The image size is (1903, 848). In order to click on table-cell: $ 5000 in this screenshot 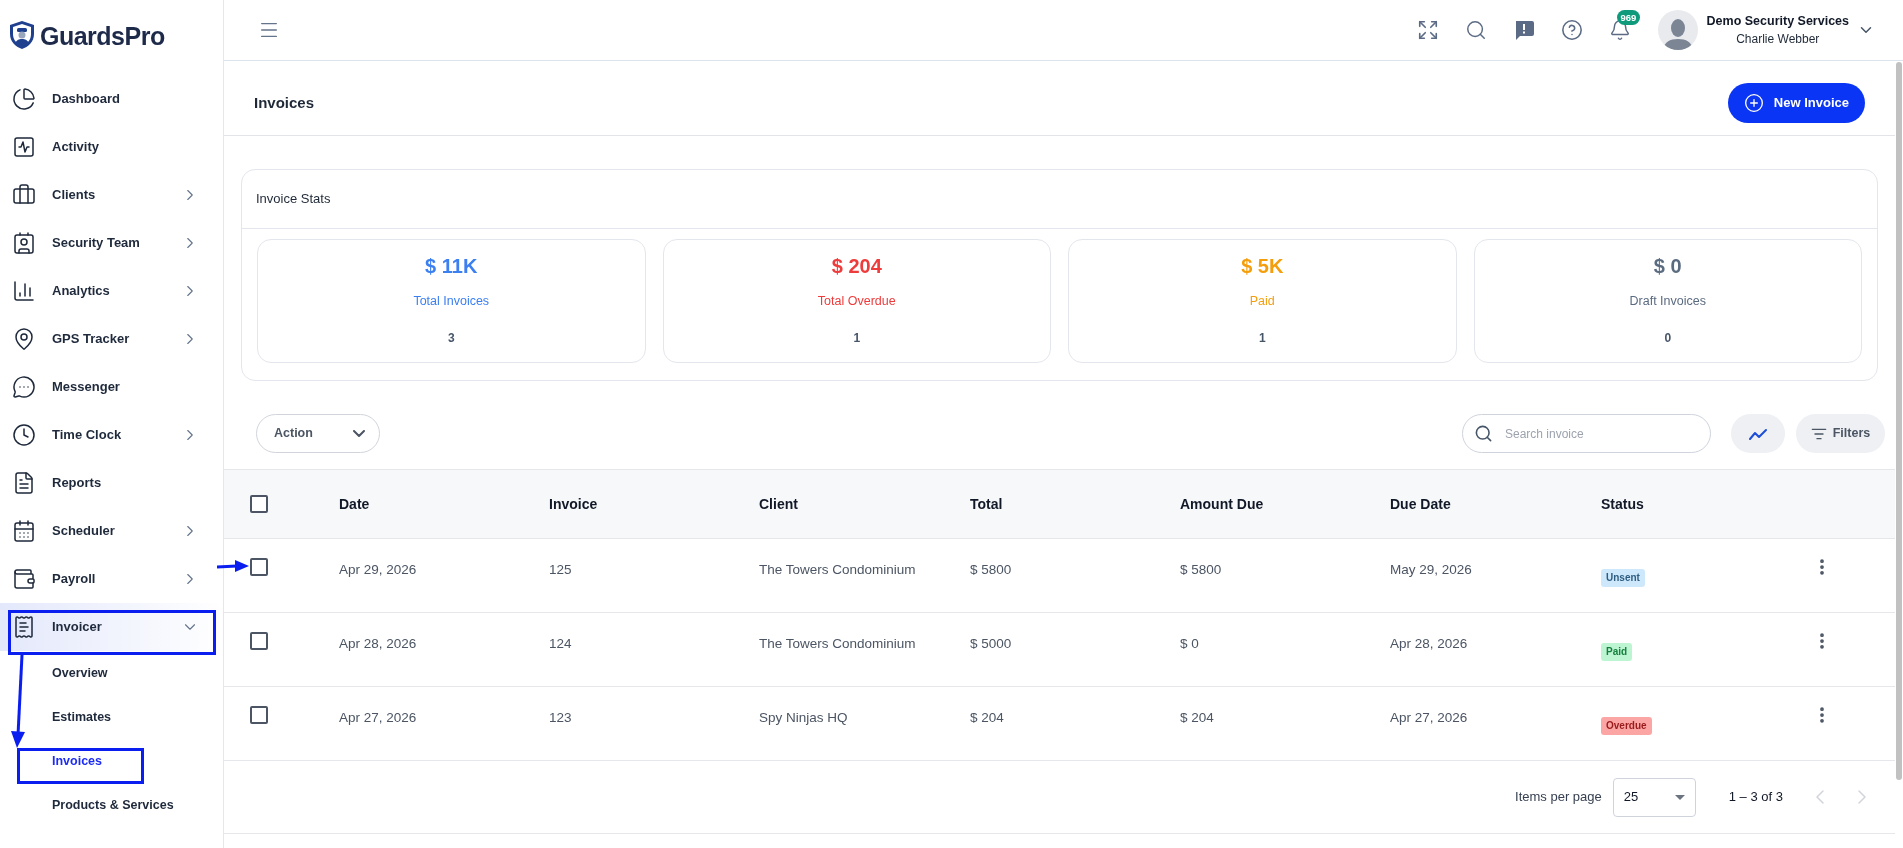, I will do `click(991, 643)`.